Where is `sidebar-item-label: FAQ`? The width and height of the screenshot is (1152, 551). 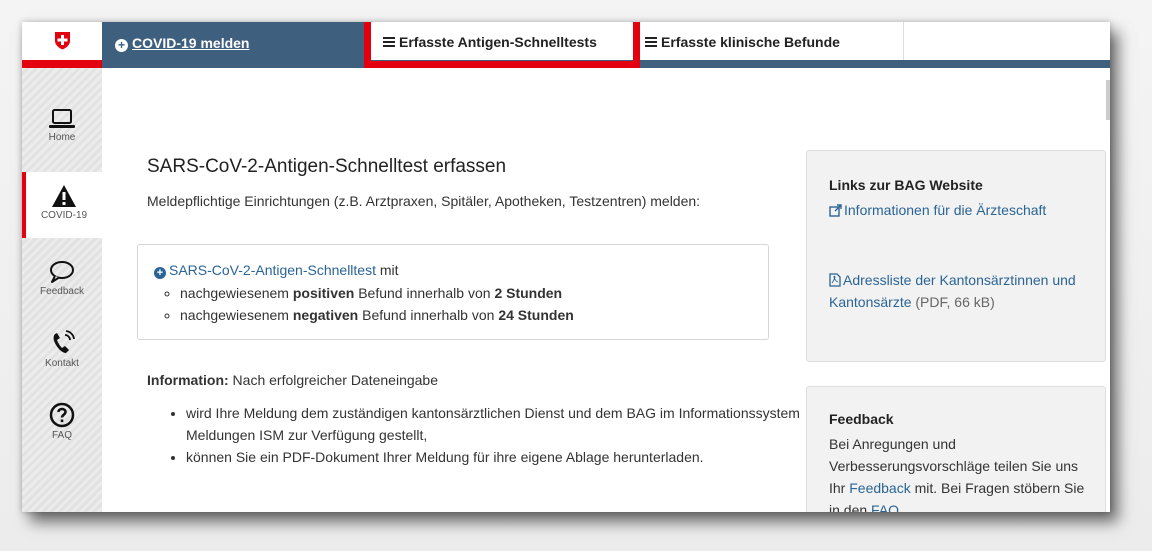 sidebar-item-label: FAQ is located at coordinates (61, 435).